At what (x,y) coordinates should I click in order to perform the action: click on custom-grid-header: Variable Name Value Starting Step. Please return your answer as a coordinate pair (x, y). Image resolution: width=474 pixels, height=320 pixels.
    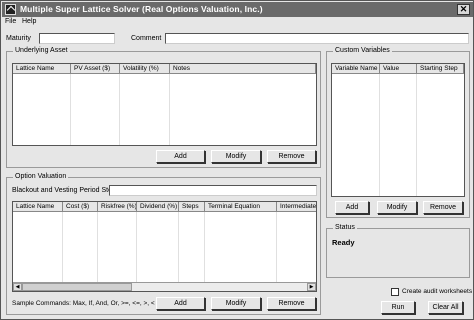
    Looking at the image, I should click on (398, 69).